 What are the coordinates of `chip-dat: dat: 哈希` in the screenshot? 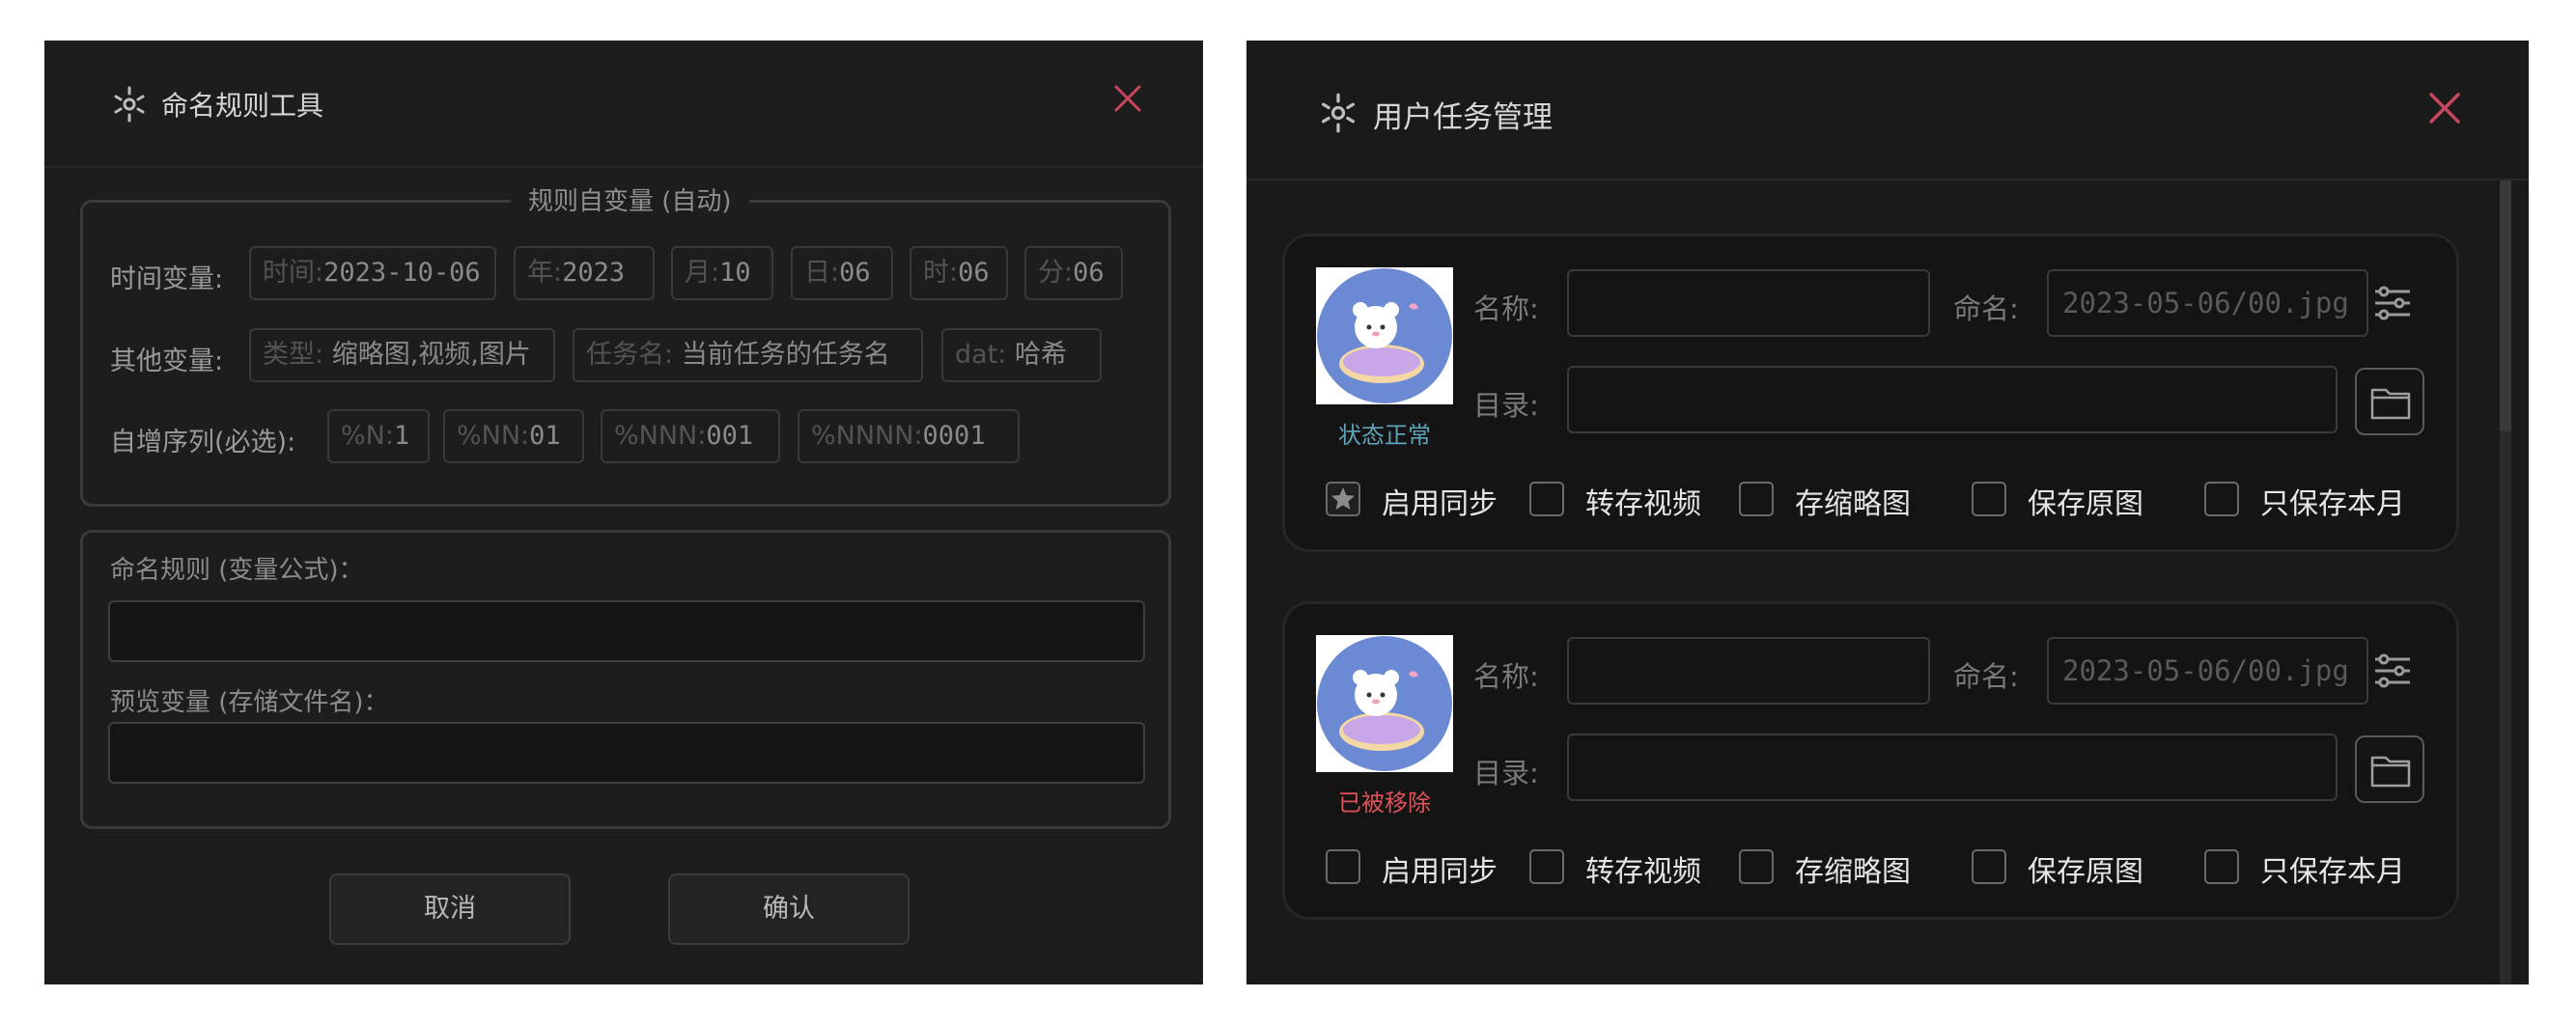 It's located at (1022, 355).